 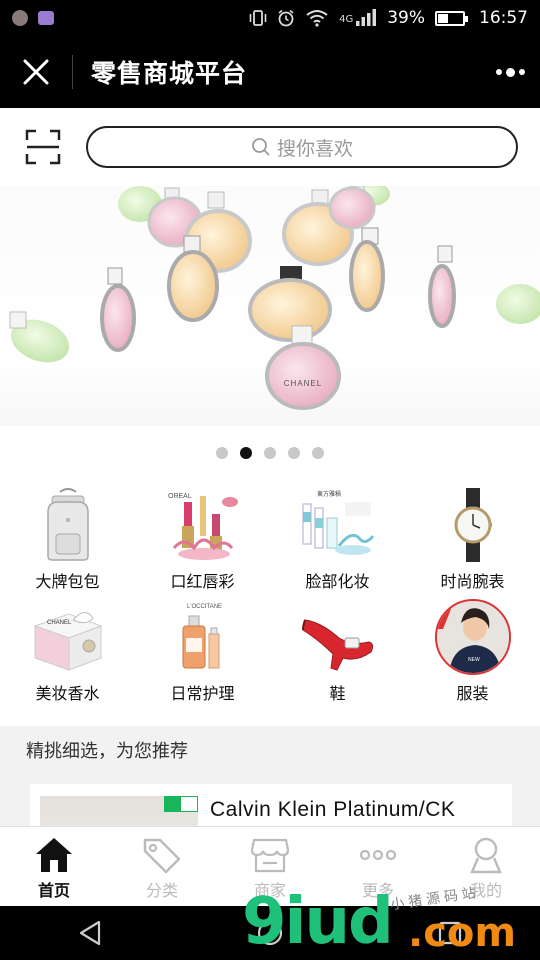 I want to click on category-label: 美妆香水, so click(x=67, y=693).